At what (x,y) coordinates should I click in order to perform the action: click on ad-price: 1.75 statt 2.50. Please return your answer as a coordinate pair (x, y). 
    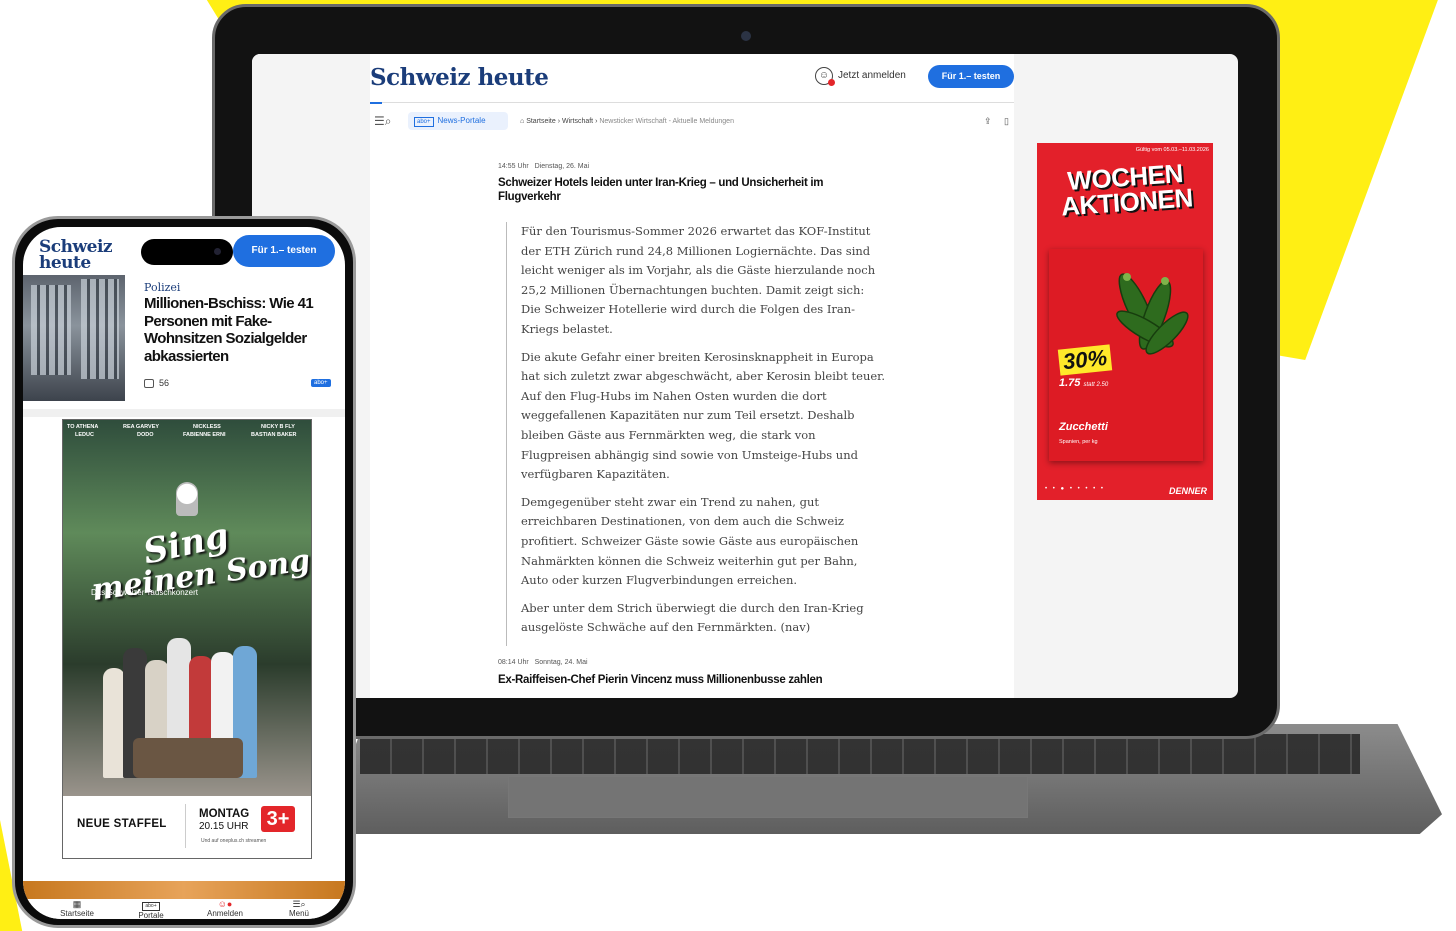
    Looking at the image, I should click on (1083, 383).